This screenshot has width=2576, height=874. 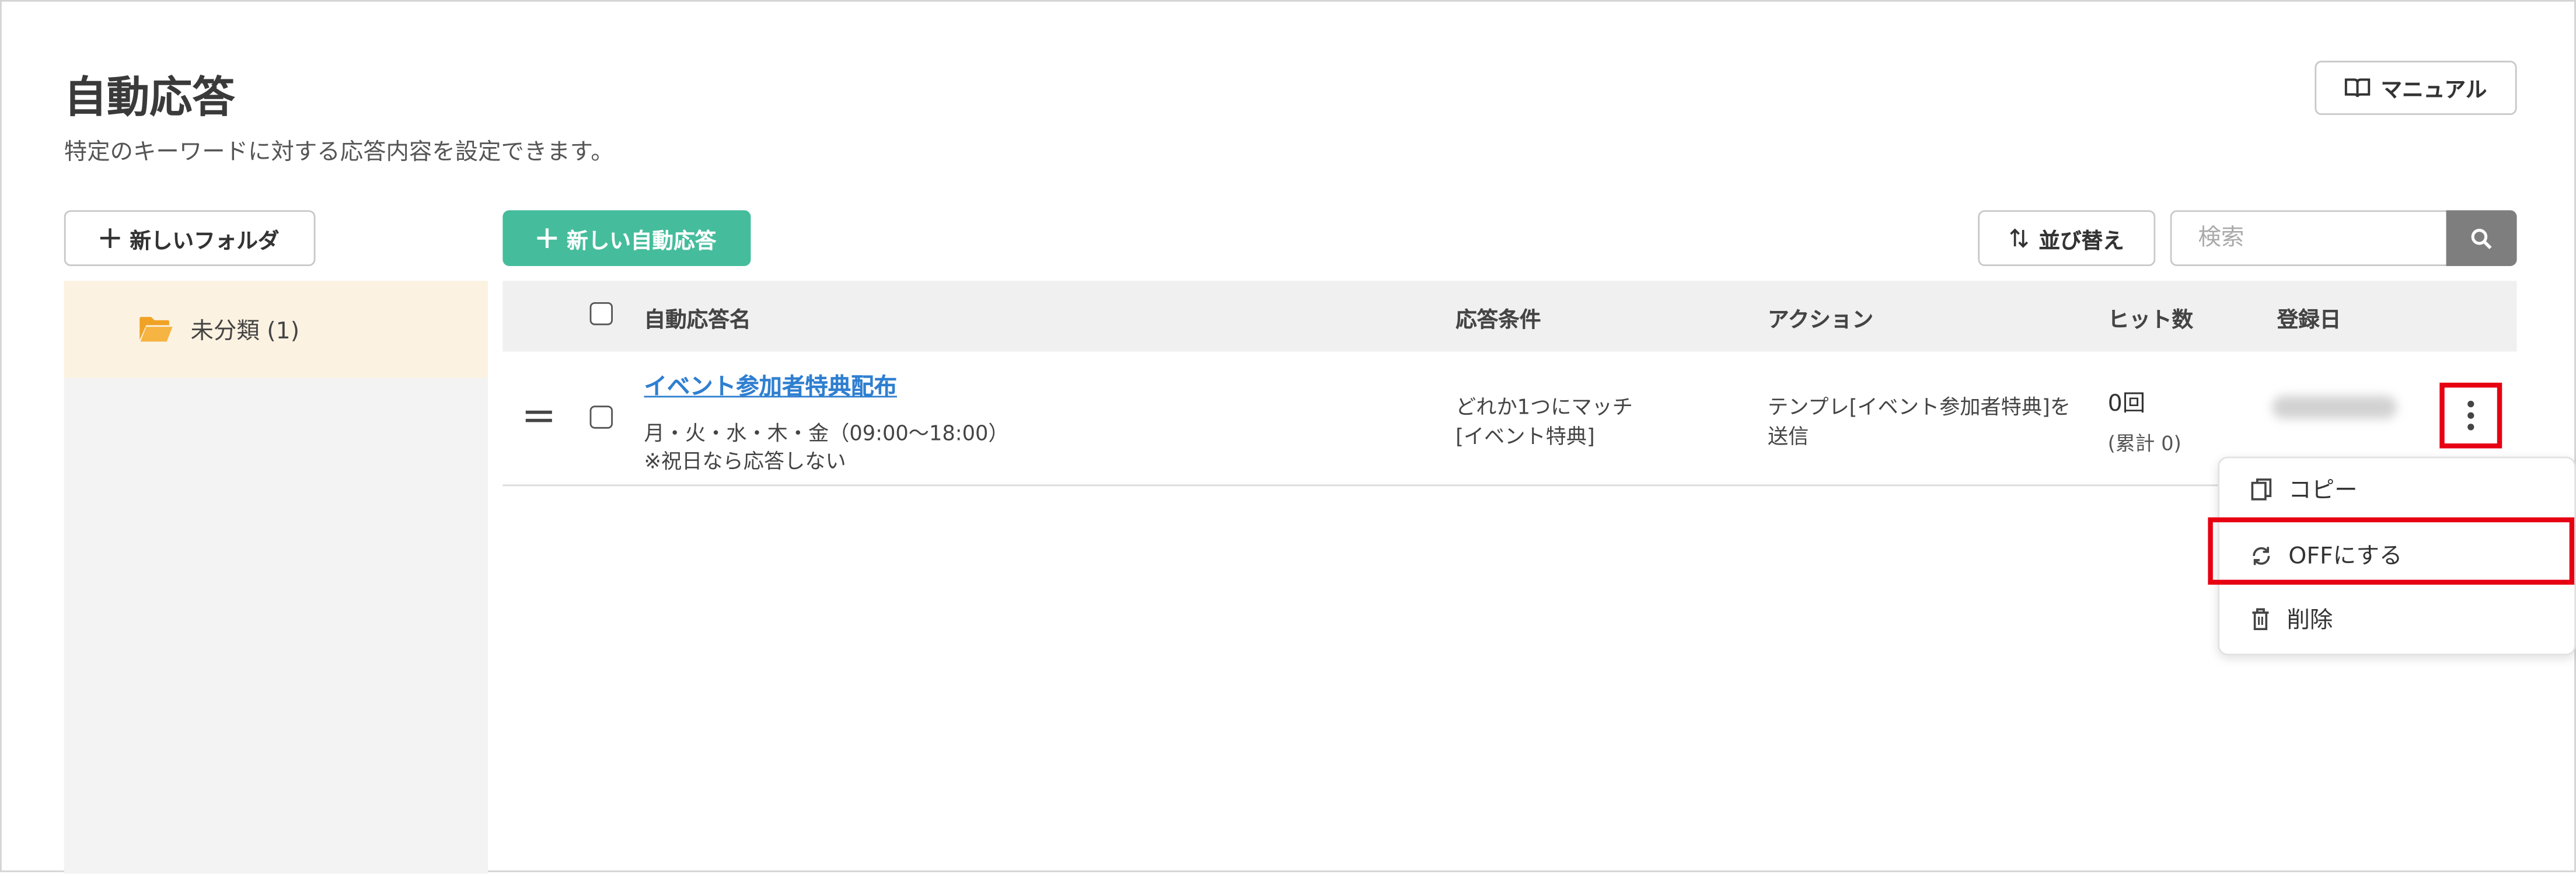 I want to click on manual-button-label: マニュアル, so click(x=2433, y=91).